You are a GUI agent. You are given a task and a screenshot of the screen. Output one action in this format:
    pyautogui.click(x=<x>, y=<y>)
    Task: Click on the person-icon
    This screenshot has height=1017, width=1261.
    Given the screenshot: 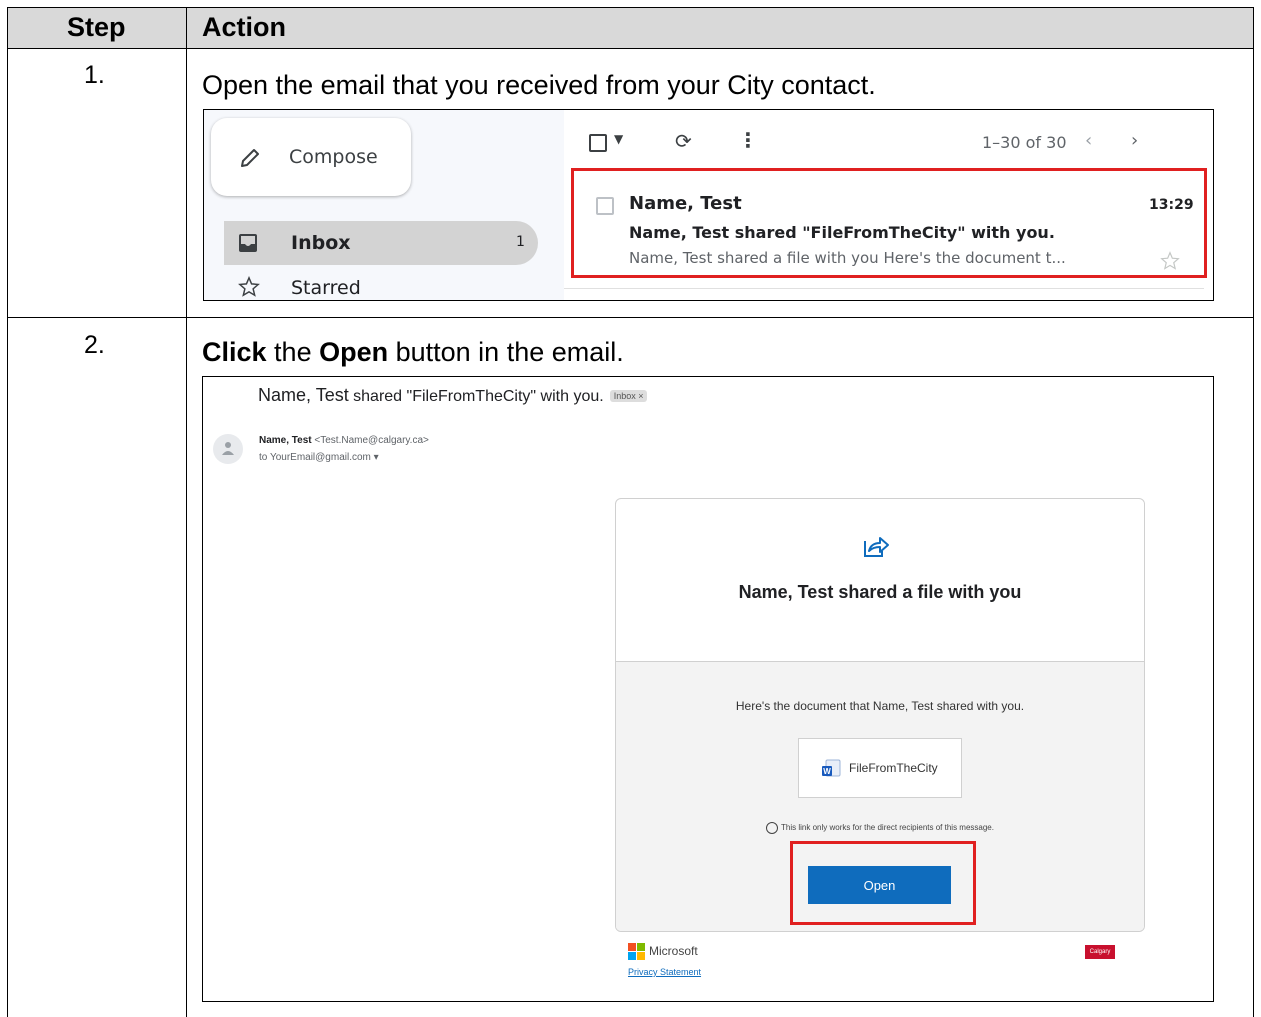 What is the action you would take?
    pyautogui.click(x=228, y=448)
    